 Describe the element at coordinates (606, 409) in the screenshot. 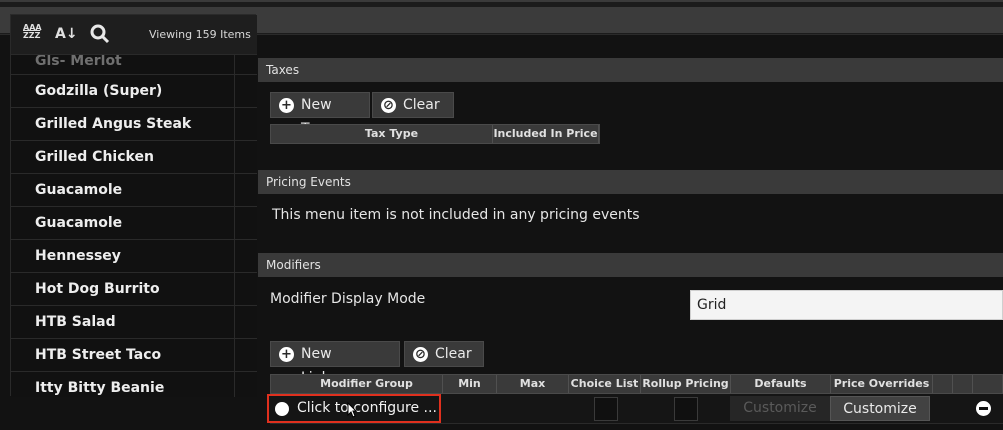

I see `choice-list-checkbox` at that location.